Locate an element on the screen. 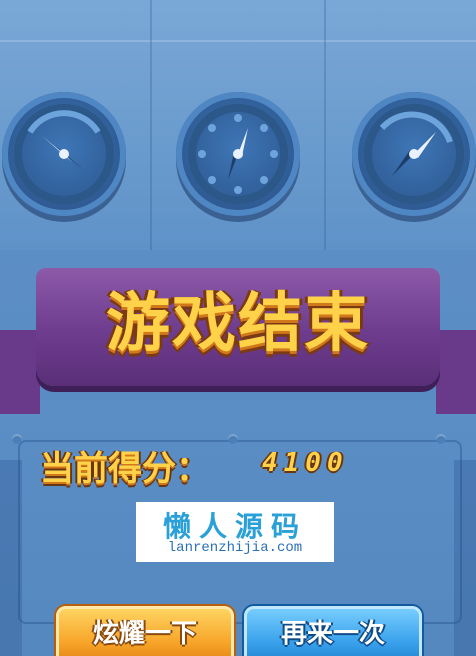 The height and width of the screenshot is (656, 476). watermark-name: 懒人源码 is located at coordinates (234, 527).